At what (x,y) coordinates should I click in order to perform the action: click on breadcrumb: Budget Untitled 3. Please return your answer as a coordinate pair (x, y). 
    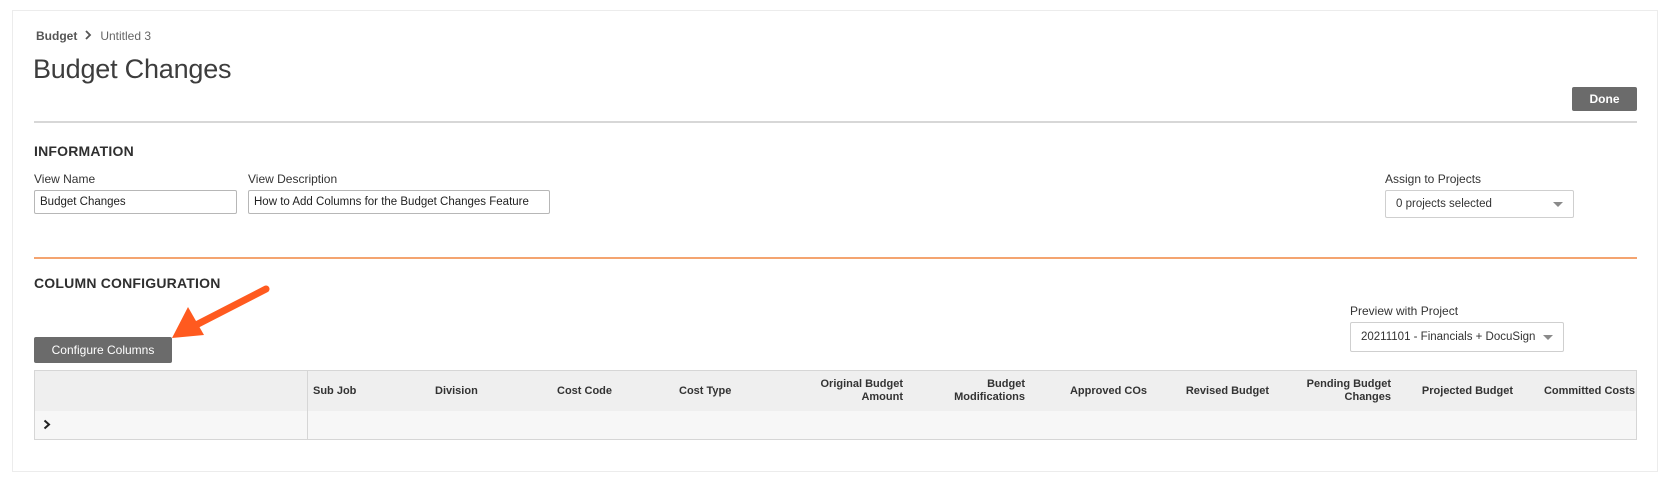
    Looking at the image, I should click on (93, 36).